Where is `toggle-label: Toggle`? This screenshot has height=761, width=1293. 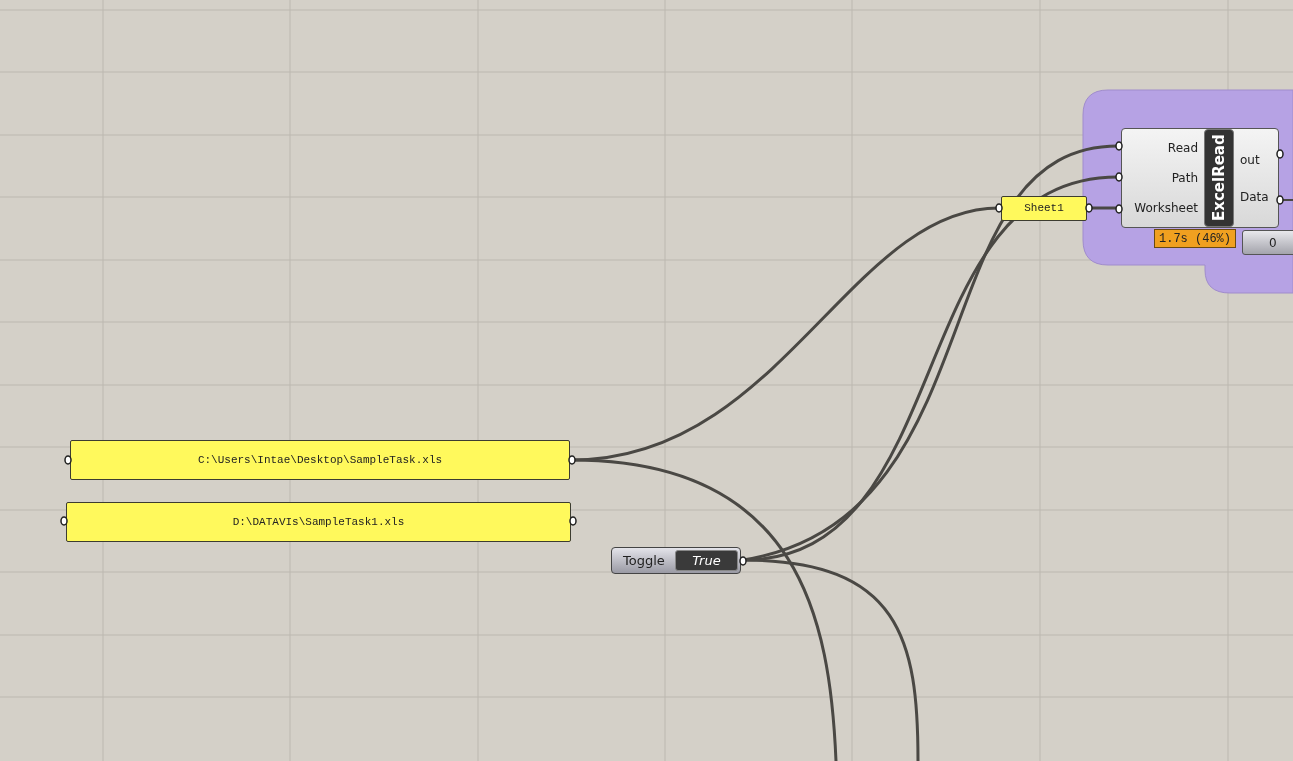 toggle-label: Toggle is located at coordinates (644, 560).